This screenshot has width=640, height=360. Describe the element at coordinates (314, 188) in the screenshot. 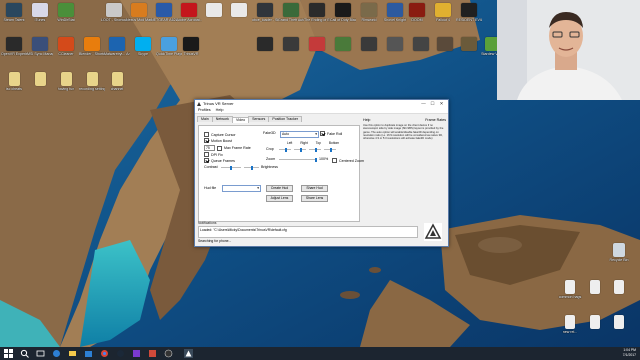

I see `share-hud-button: Share Hud` at that location.